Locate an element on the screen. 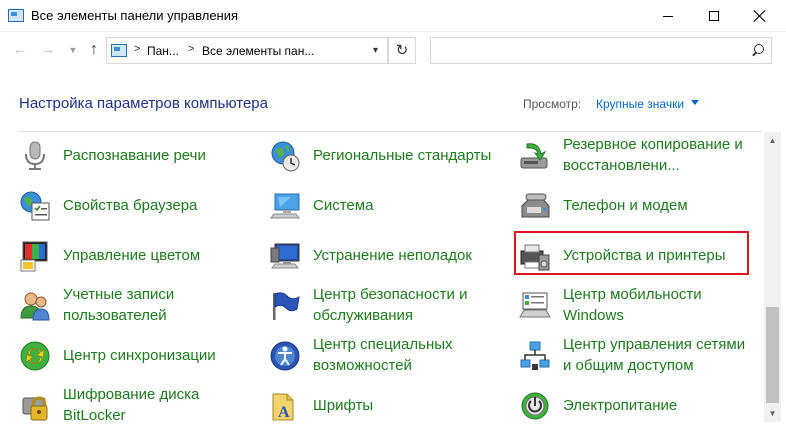 The image size is (786, 427). phone-modem-icon is located at coordinates (535, 205).